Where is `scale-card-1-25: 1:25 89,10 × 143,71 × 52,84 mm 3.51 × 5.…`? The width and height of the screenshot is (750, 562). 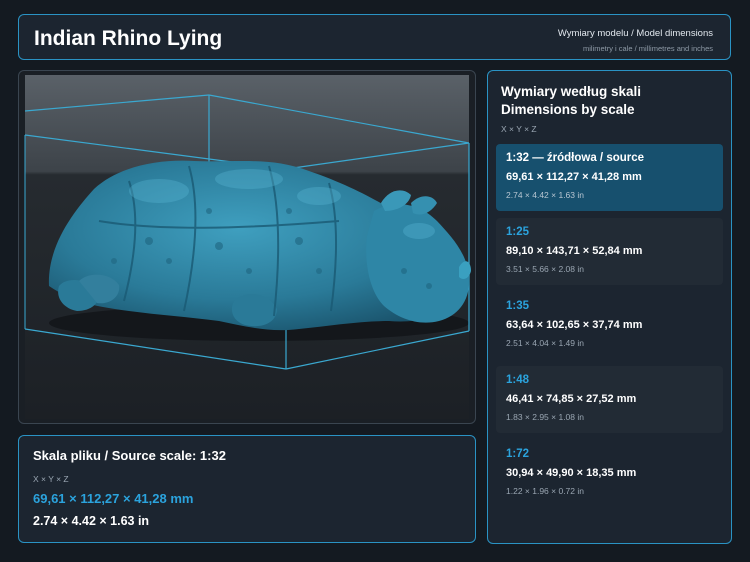
scale-card-1-25: 1:25 89,10 × 143,71 × 52,84 mm 3.51 × 5.… is located at coordinates (609, 251).